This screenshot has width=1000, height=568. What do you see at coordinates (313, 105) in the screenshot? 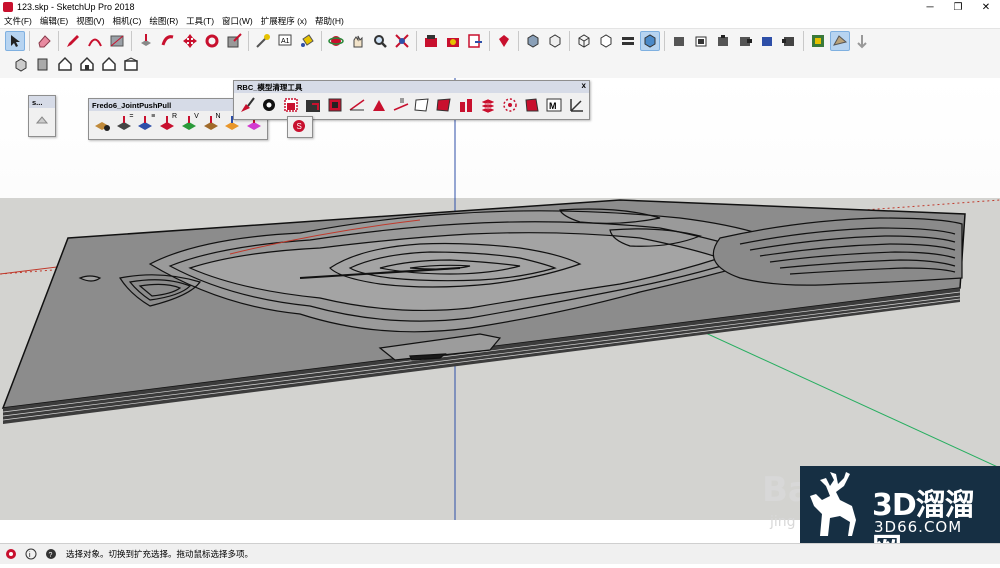
I see `rbc-group-icon` at bounding box center [313, 105].